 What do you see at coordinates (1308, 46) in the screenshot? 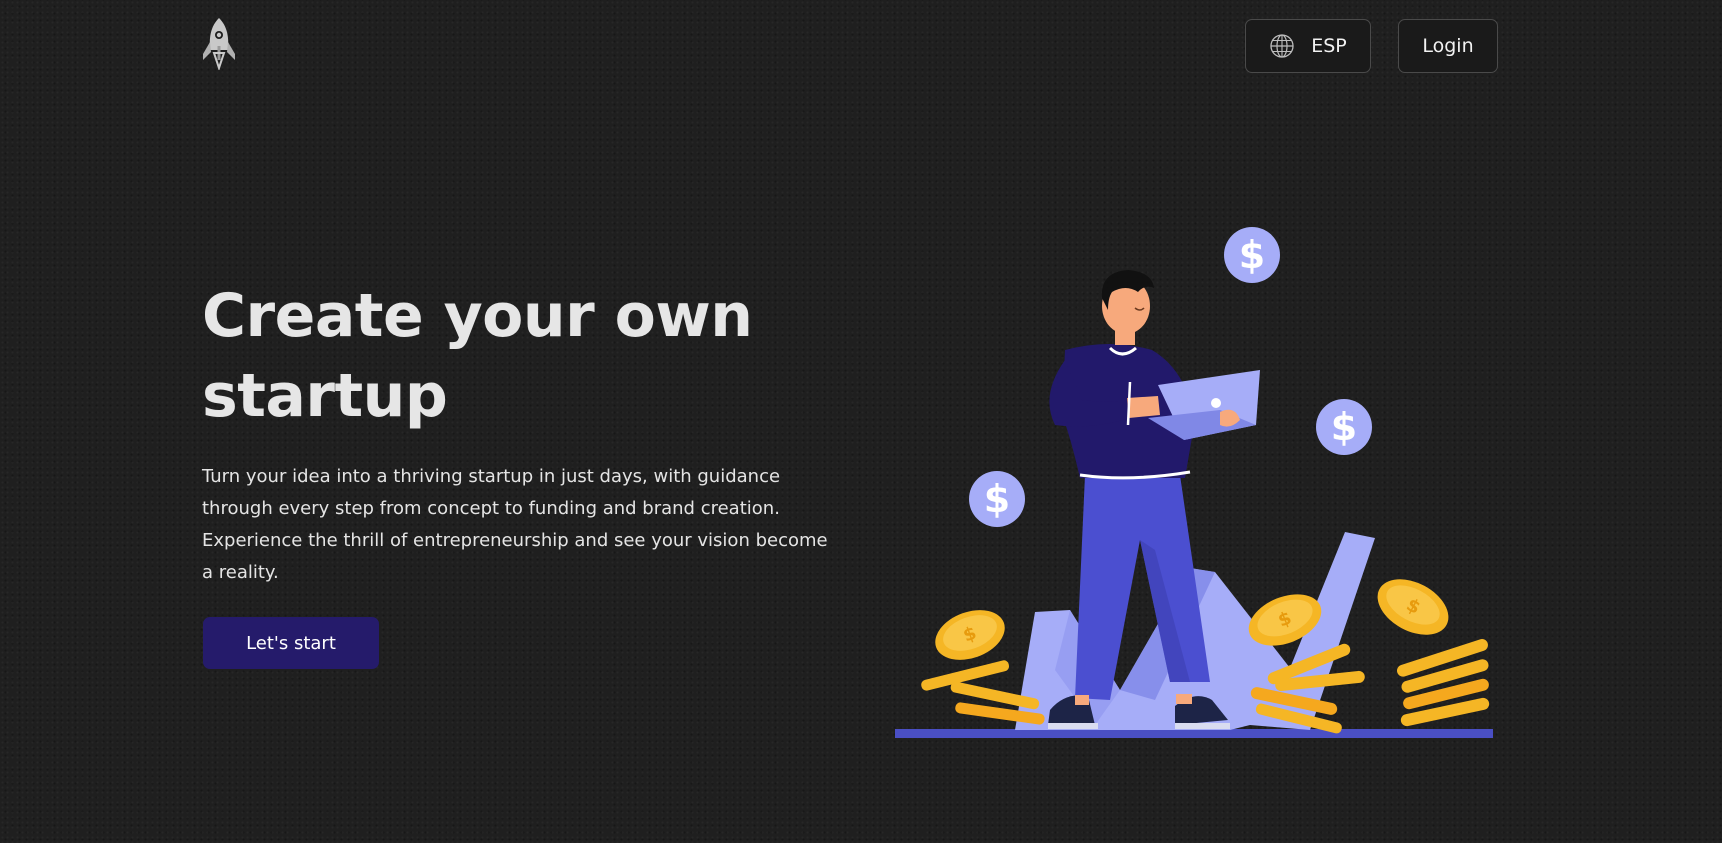
I see `language-button: ESP` at bounding box center [1308, 46].